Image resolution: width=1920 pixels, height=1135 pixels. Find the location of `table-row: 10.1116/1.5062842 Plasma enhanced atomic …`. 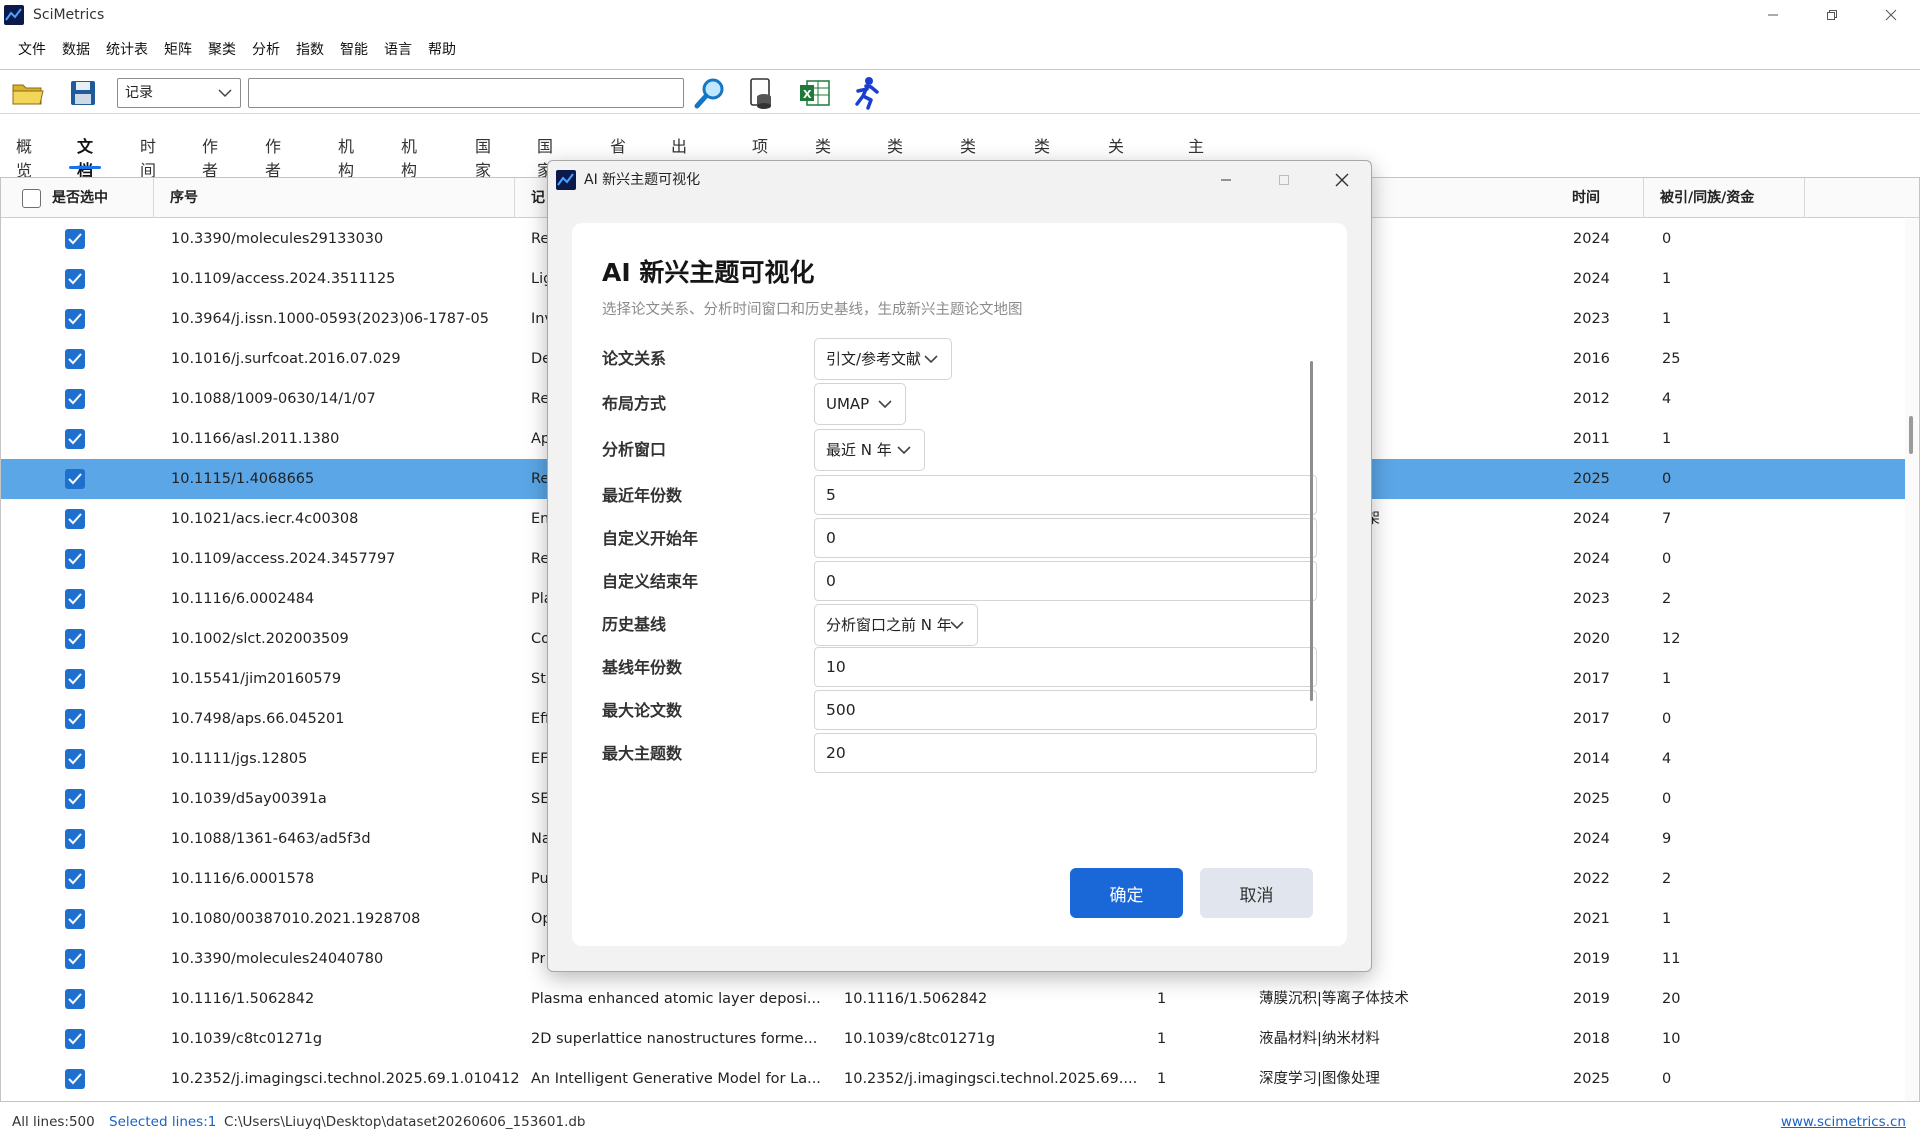

table-row: 10.1116/1.5062842 Plasma enhanced atomic … is located at coordinates (953, 999).